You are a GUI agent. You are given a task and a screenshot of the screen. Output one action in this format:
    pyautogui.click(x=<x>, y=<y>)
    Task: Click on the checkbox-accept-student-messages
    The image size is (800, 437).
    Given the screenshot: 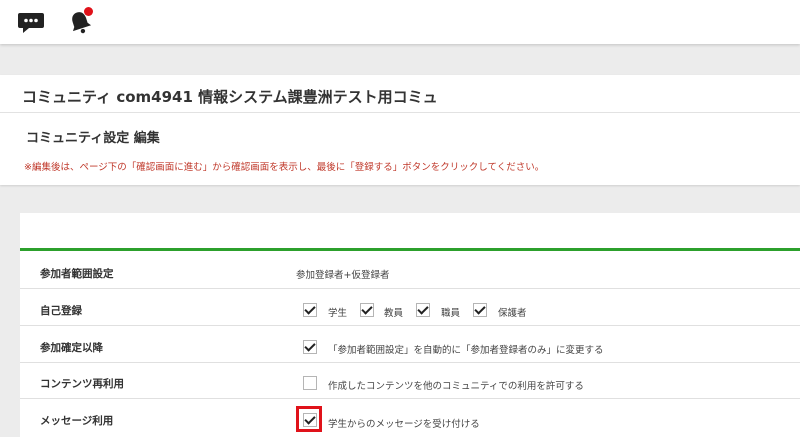 What is the action you would take?
    pyautogui.click(x=310, y=420)
    